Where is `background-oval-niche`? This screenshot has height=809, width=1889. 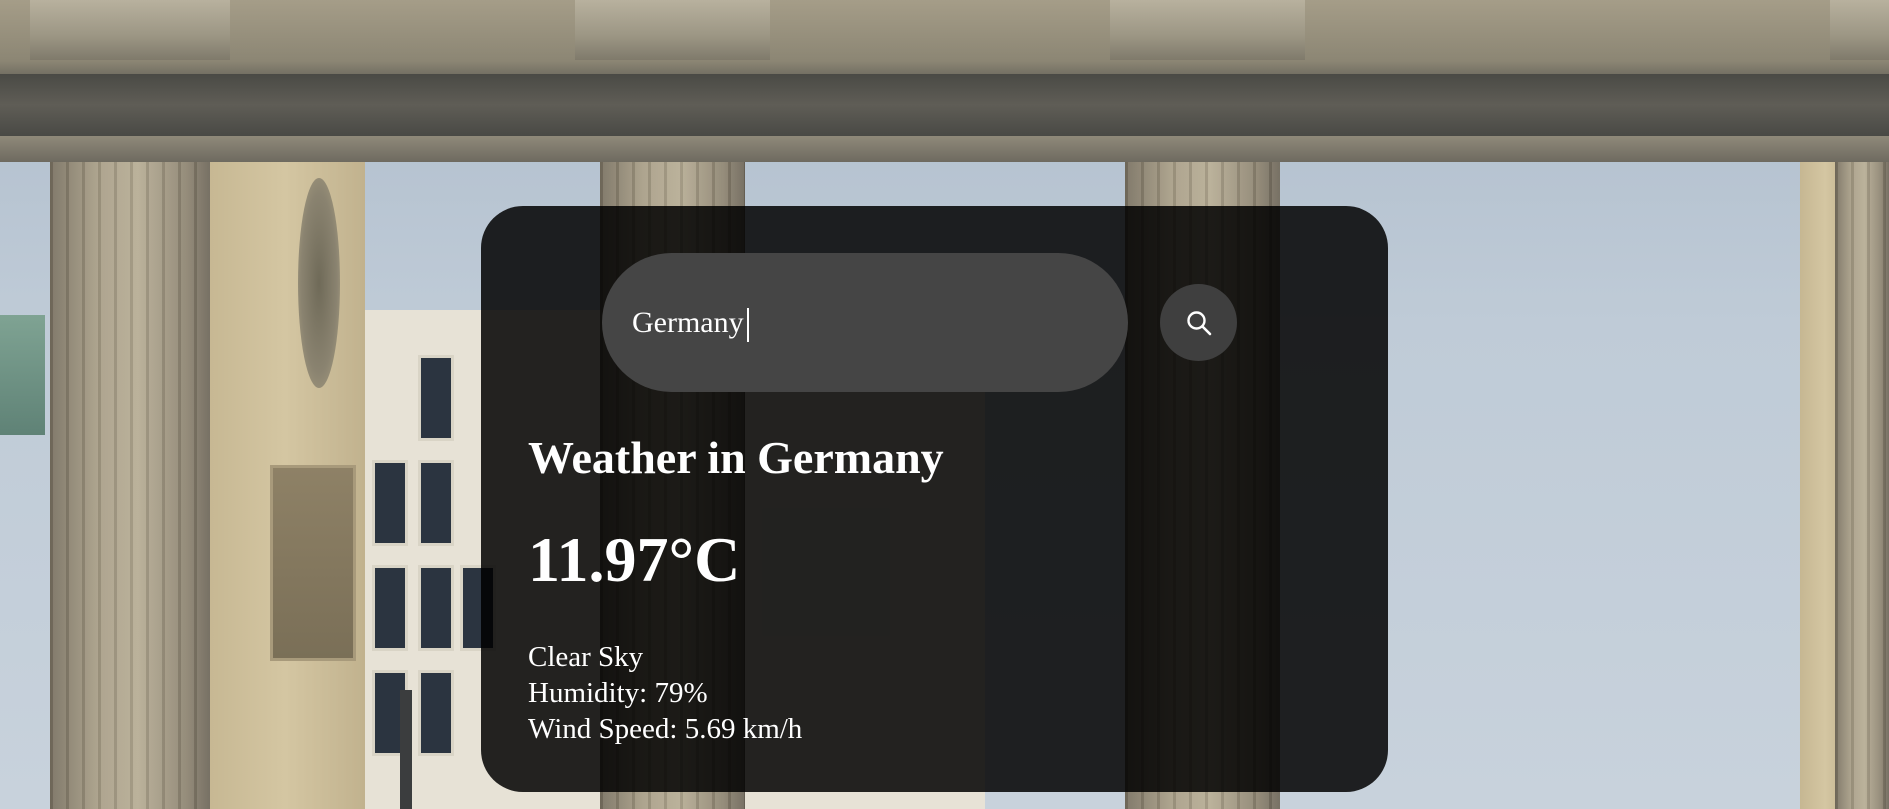 background-oval-niche is located at coordinates (319, 283).